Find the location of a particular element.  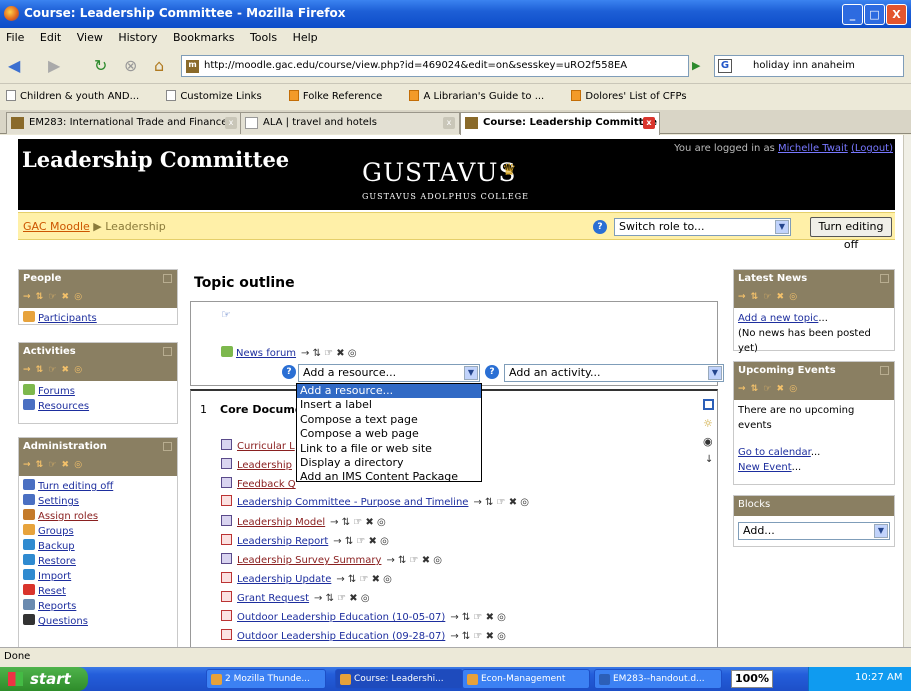

menu-help: Help is located at coordinates (305, 37).